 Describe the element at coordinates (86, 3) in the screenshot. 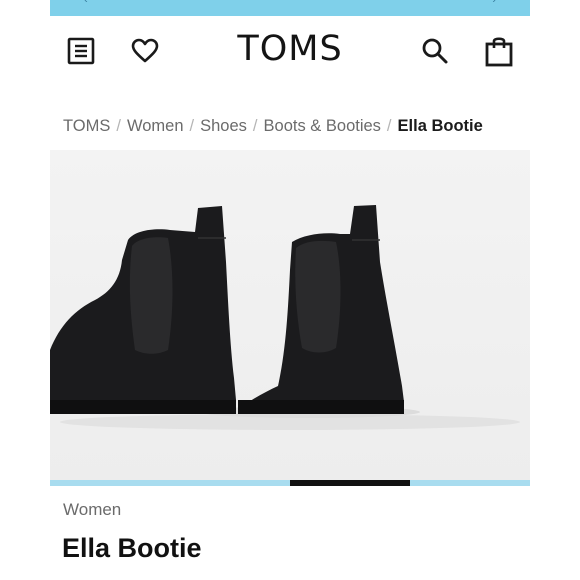

I see `chevron-left-icon: ‹` at that location.